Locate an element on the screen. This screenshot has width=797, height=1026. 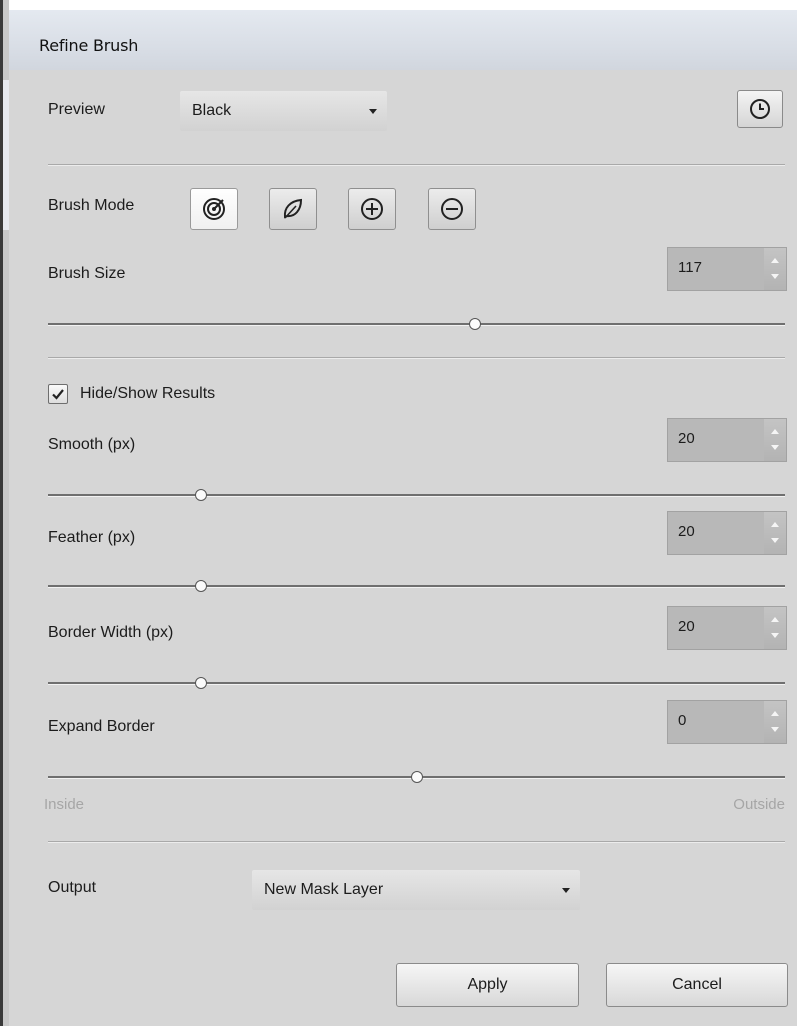
history-button is located at coordinates (760, 109).